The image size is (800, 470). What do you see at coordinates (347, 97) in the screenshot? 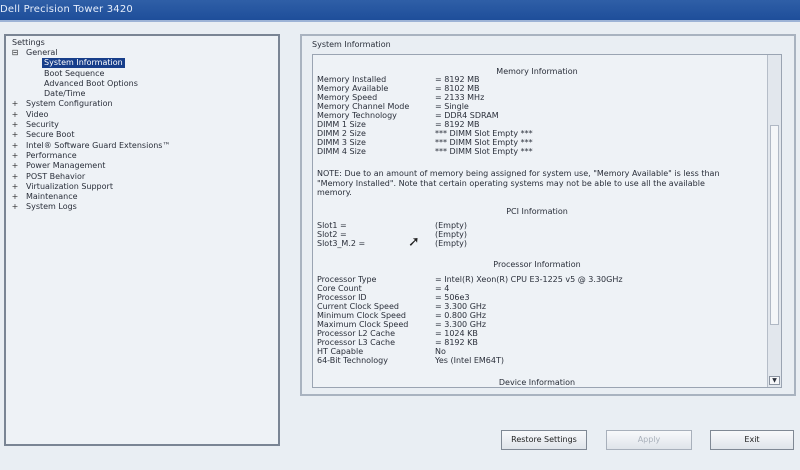
I see `memory-key: Memory Speed` at bounding box center [347, 97].